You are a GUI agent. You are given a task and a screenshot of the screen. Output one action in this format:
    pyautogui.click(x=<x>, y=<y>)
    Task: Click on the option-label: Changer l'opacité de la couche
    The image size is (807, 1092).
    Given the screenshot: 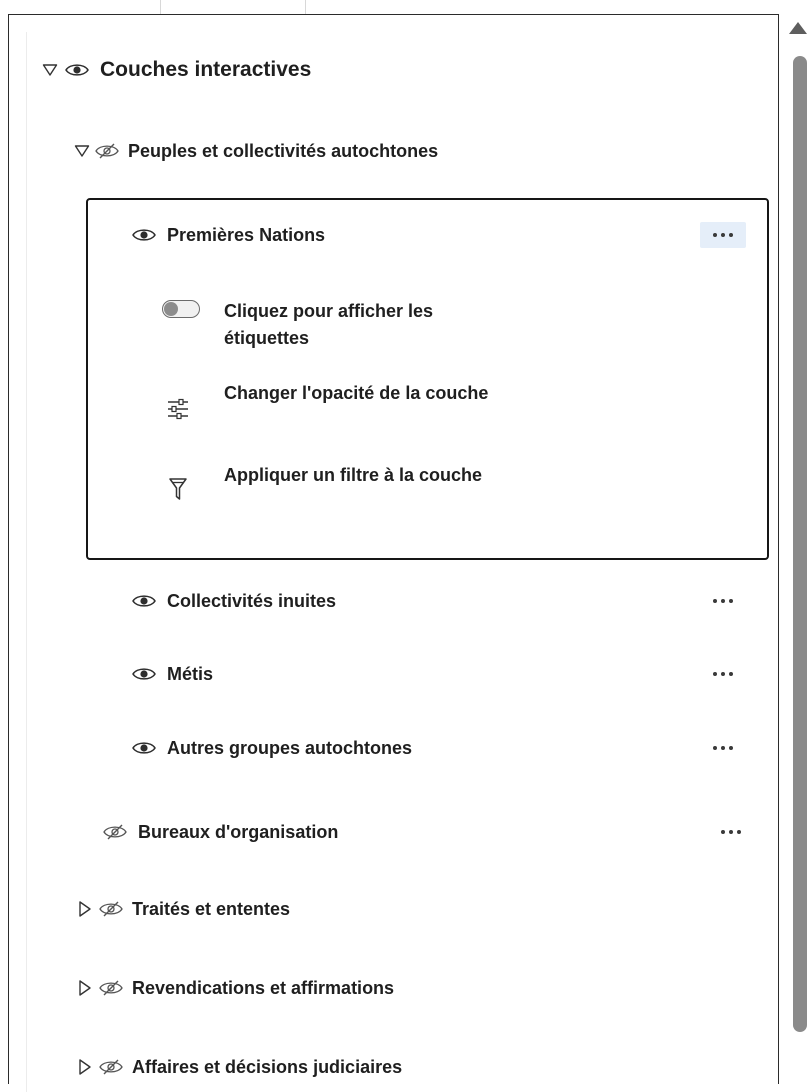 What is the action you would take?
    pyautogui.click(x=364, y=393)
    